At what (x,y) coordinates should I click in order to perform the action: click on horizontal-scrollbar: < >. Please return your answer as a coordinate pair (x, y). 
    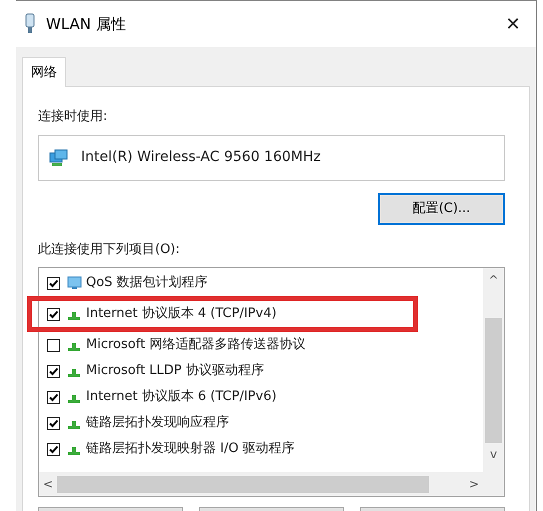
    Looking at the image, I should click on (261, 484).